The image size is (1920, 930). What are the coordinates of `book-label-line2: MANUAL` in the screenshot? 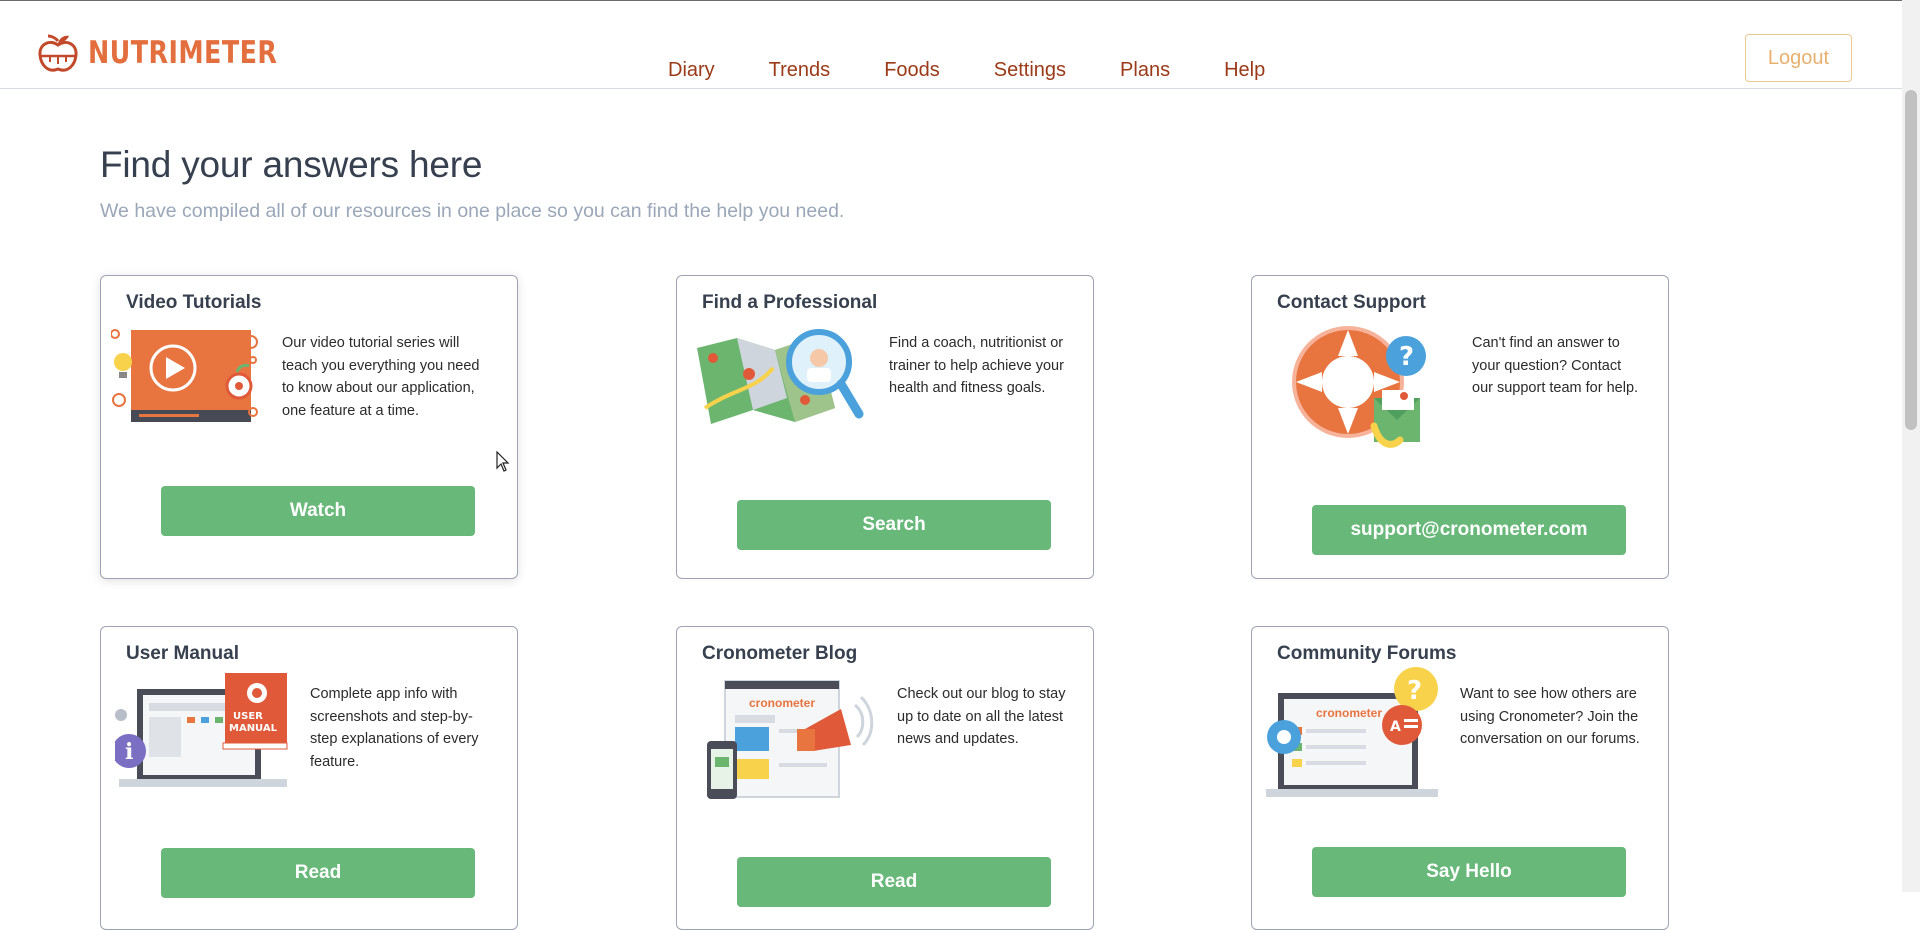 It's located at (253, 728).